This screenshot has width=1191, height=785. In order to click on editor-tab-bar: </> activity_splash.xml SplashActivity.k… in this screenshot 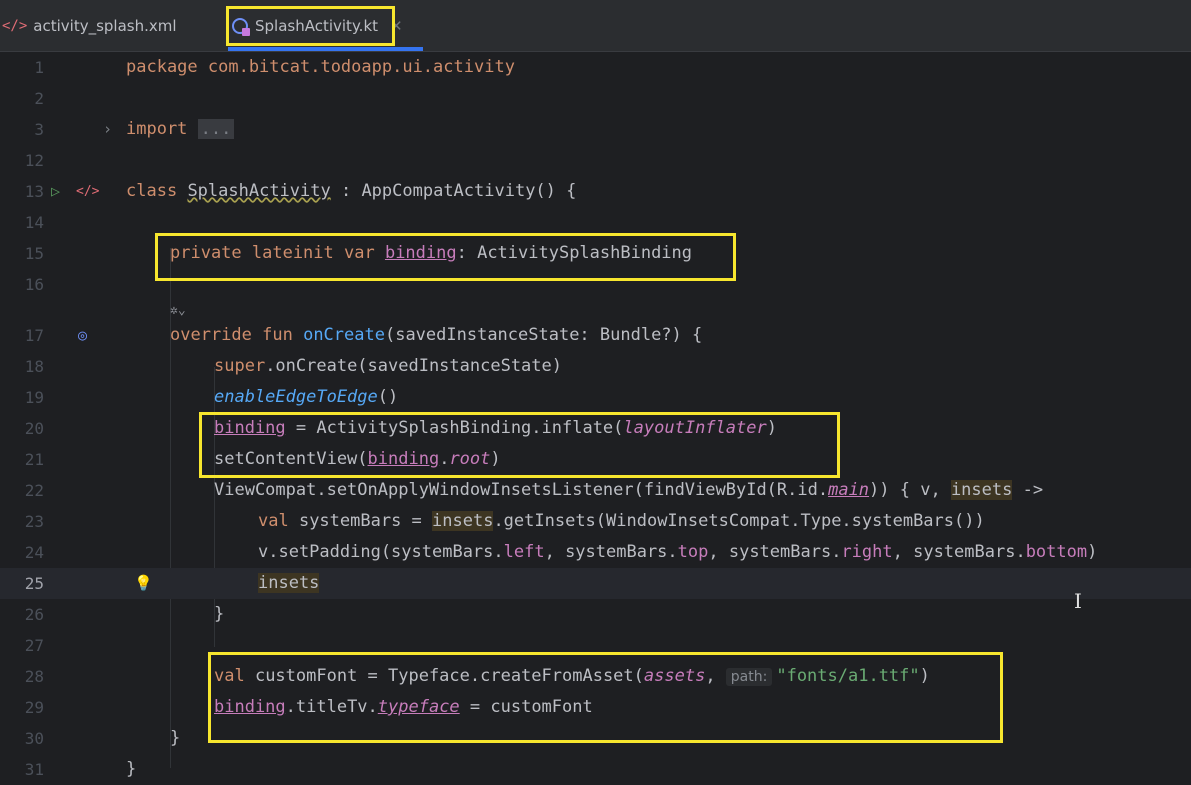, I will do `click(595, 26)`.